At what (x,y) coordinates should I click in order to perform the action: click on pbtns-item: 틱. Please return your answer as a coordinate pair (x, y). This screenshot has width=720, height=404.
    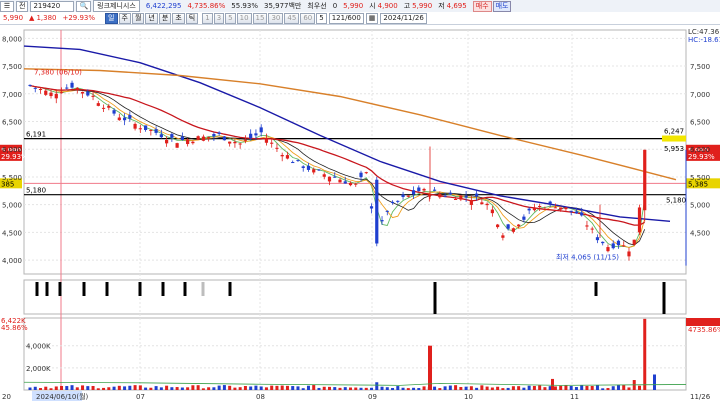
    Looking at the image, I should click on (192, 18).